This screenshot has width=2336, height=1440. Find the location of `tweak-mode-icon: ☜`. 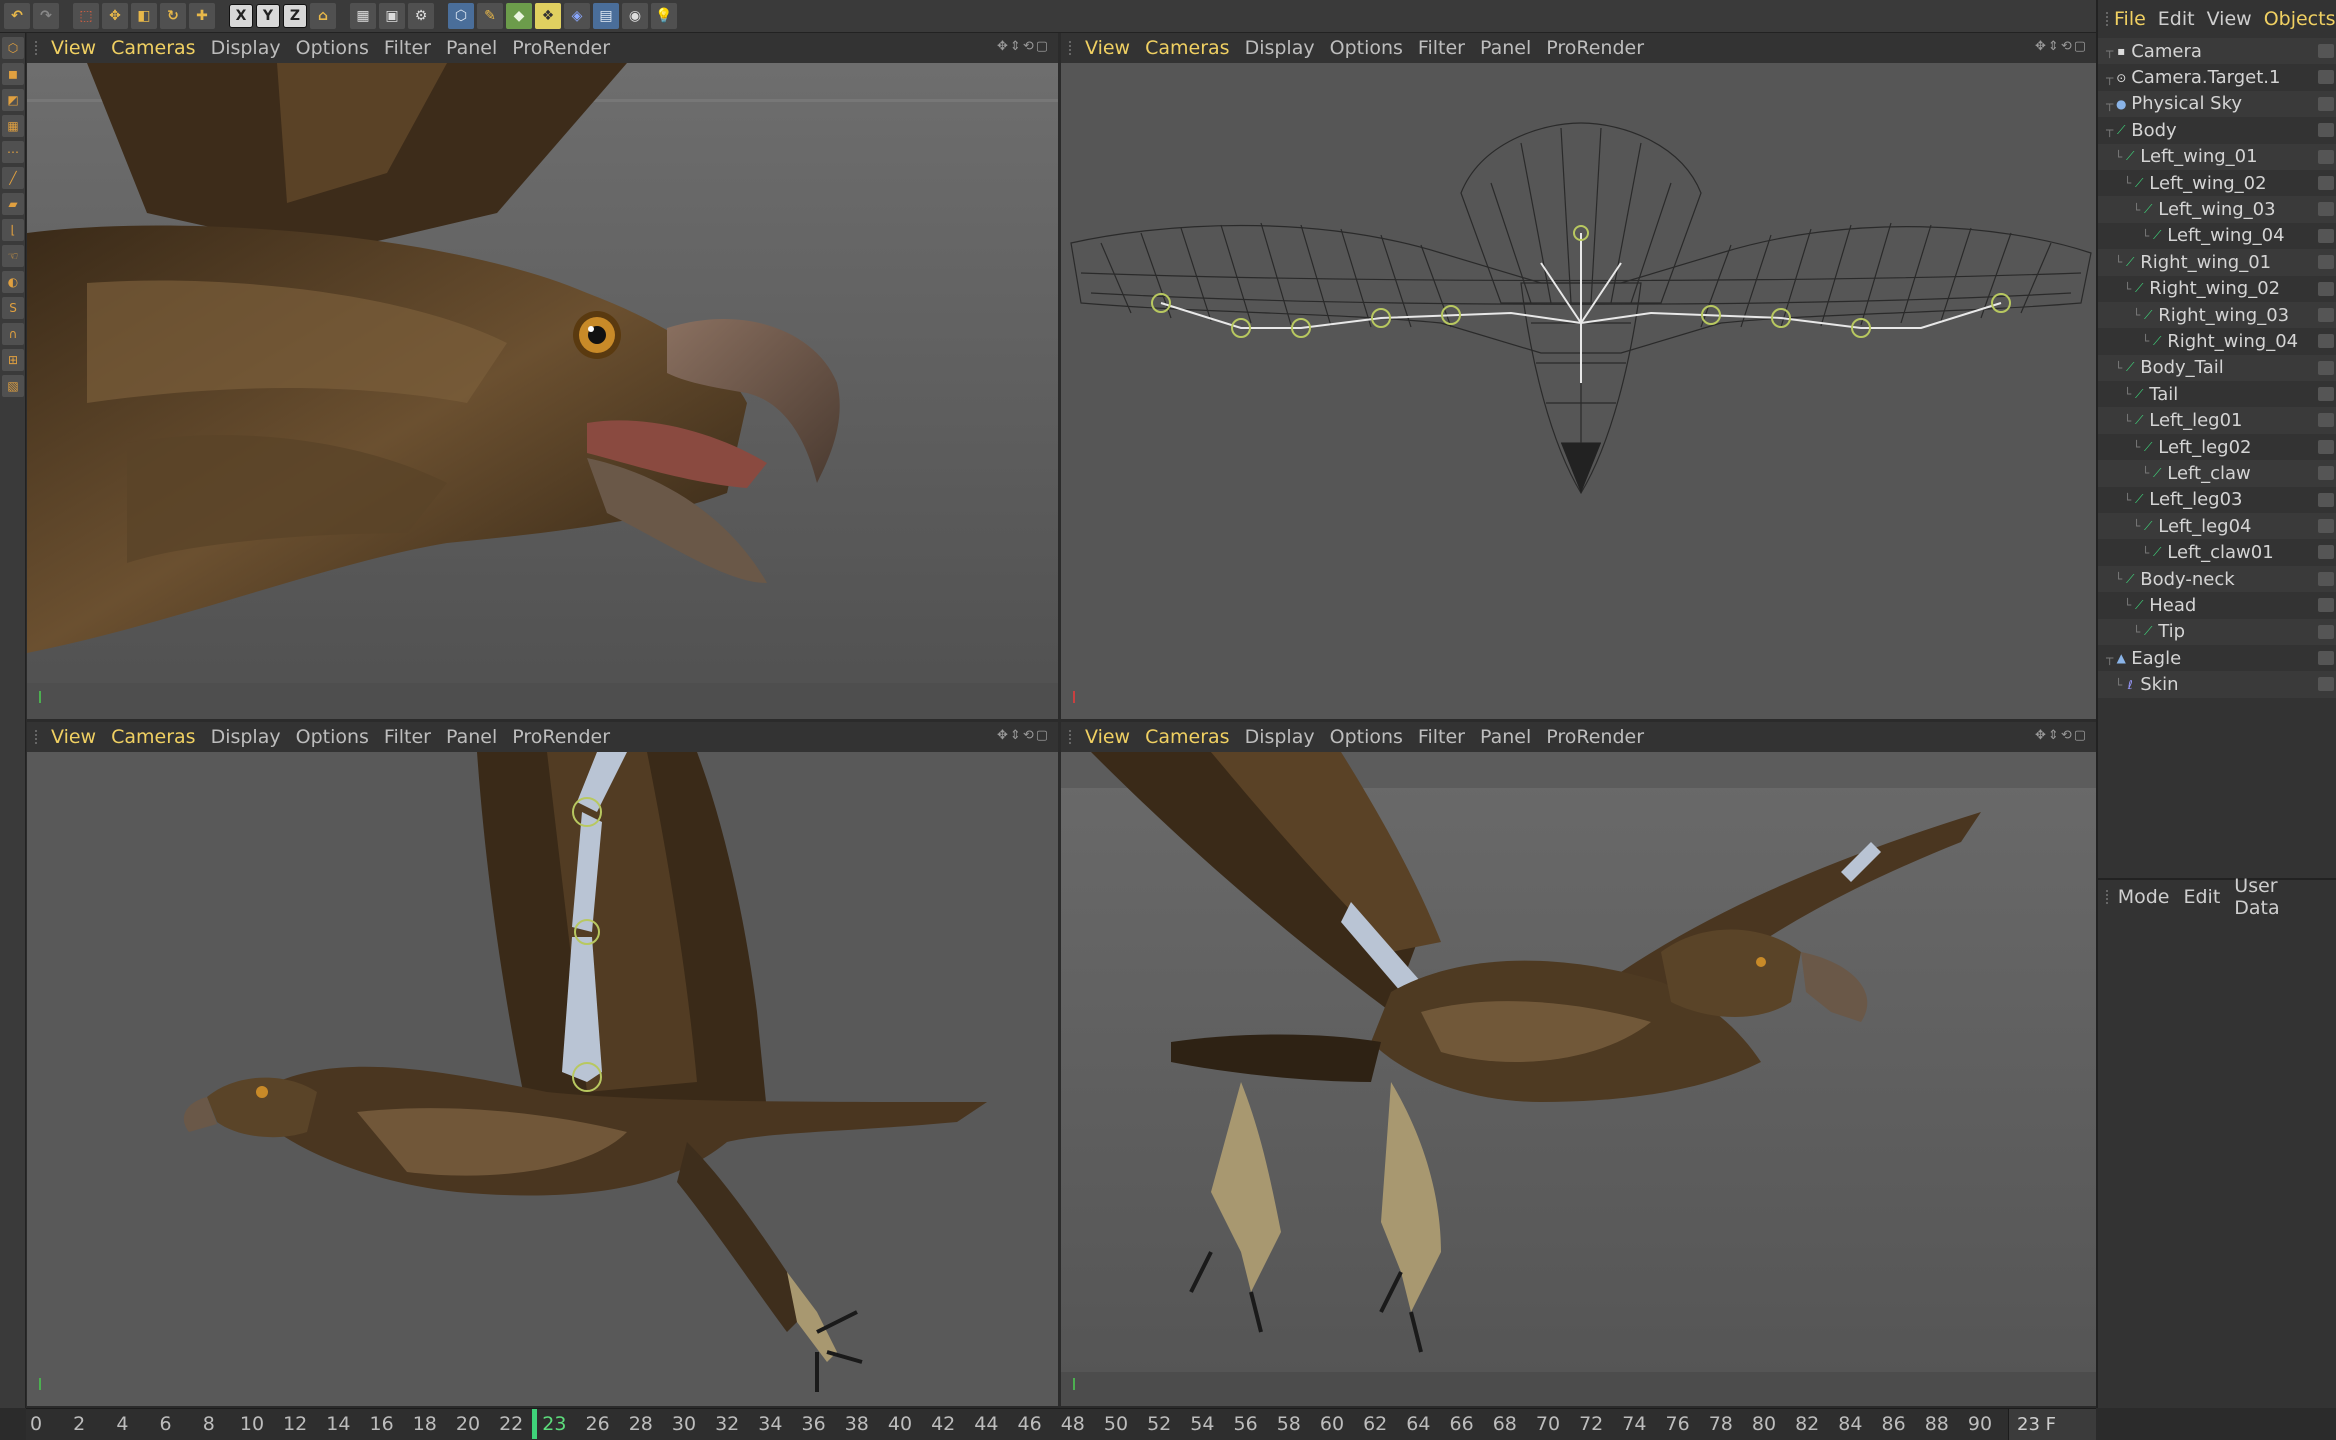

tweak-mode-icon: ☜ is located at coordinates (13, 256).